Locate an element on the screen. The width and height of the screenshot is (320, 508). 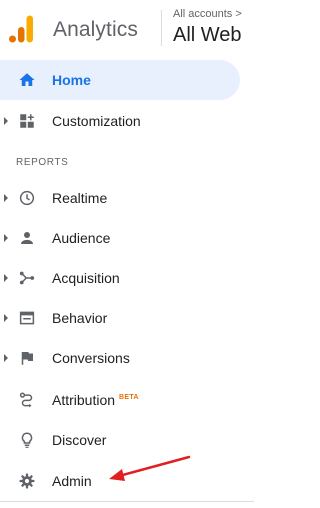
sidebar-item-customization: Customization is located at coordinates (120, 121).